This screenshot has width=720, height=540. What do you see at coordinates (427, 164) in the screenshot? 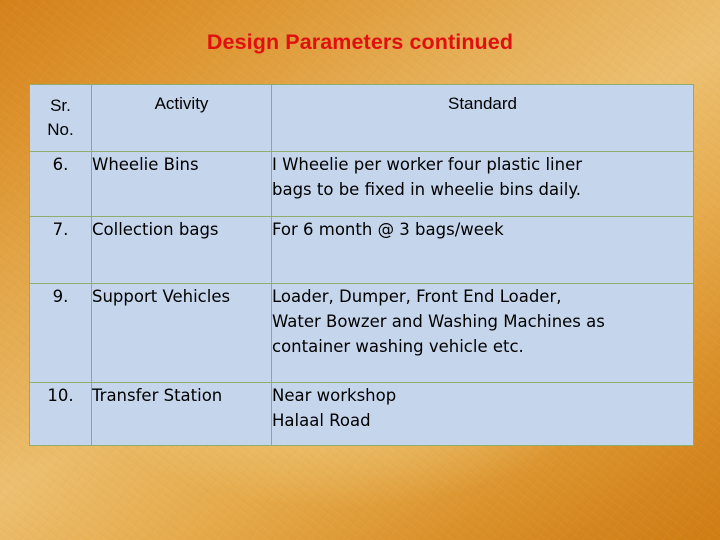
I see `standard-line: I Wheelie per worker four plastic liner` at bounding box center [427, 164].